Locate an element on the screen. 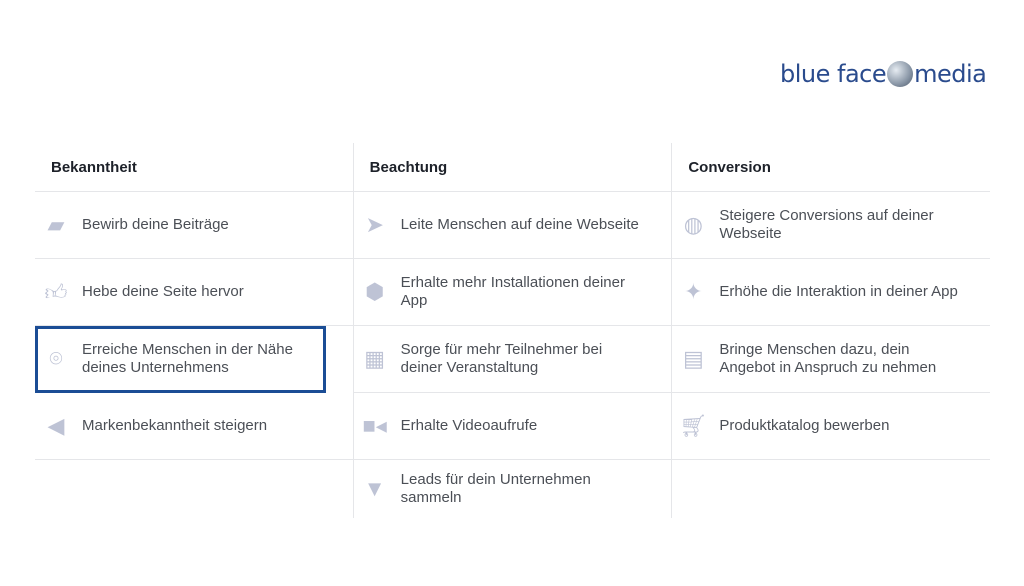 The width and height of the screenshot is (1024, 586). cursor-icon: ➤ is located at coordinates (374, 224).